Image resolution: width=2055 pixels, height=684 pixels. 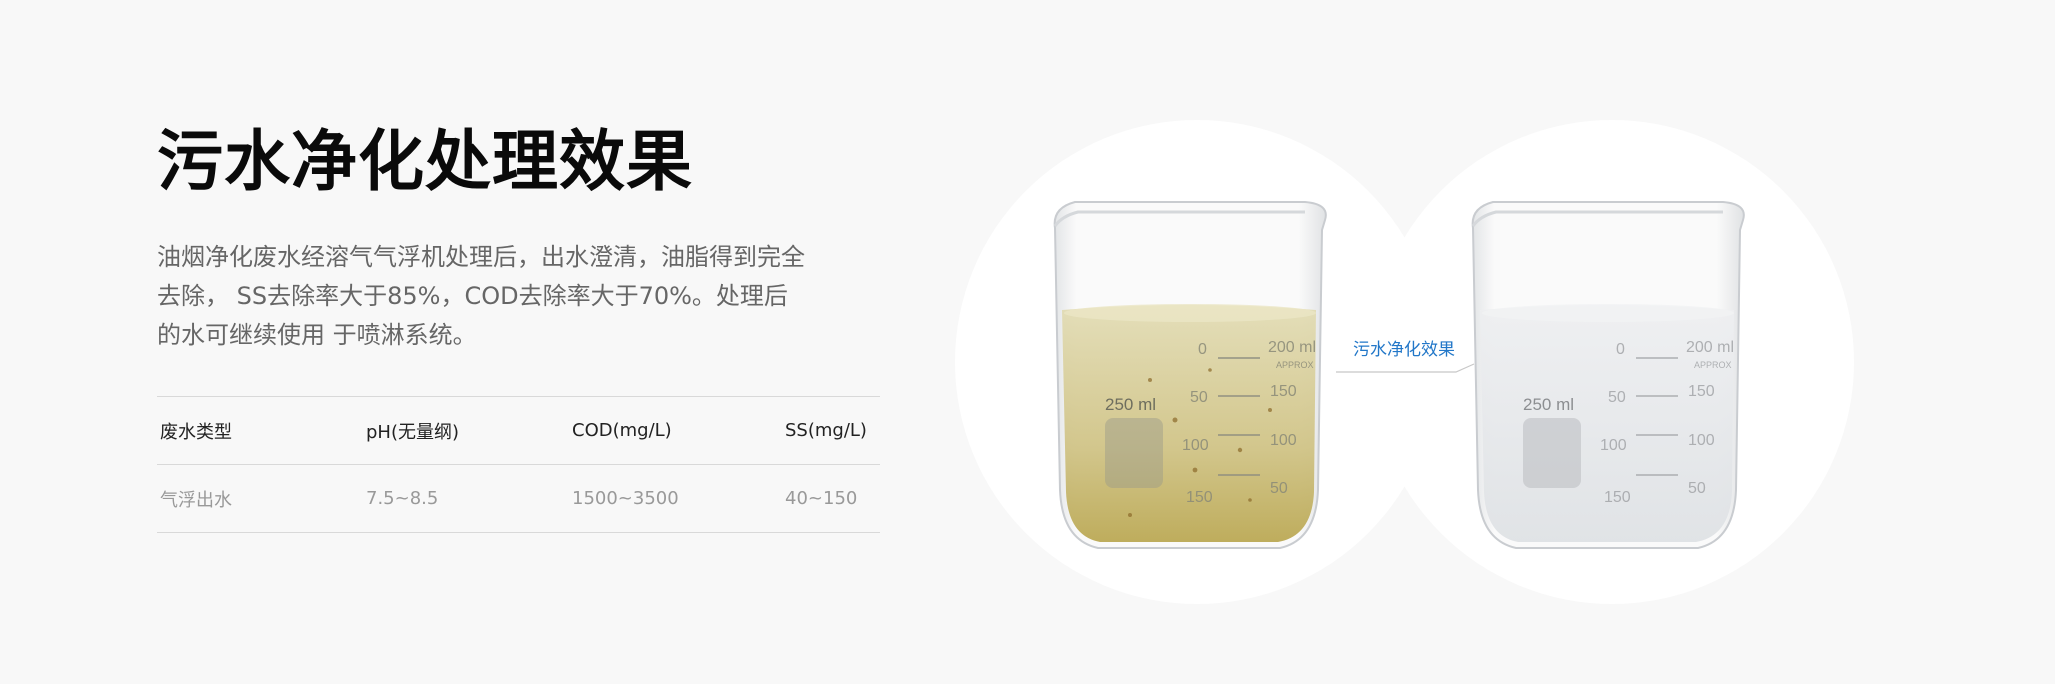 What do you see at coordinates (425, 161) in the screenshot?
I see `page-title: 污水净化处理效果` at bounding box center [425, 161].